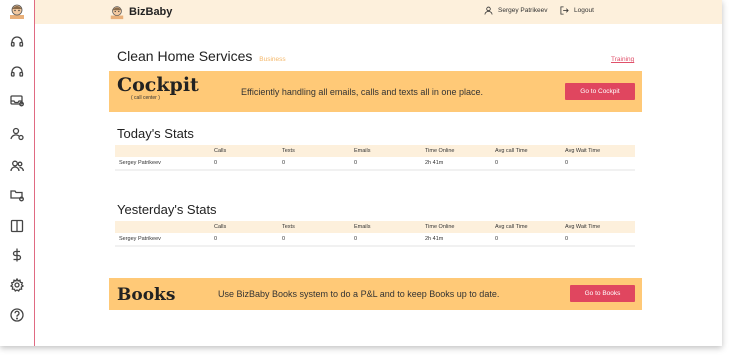  What do you see at coordinates (17, 315) in the screenshot?
I see `help-icon` at bounding box center [17, 315].